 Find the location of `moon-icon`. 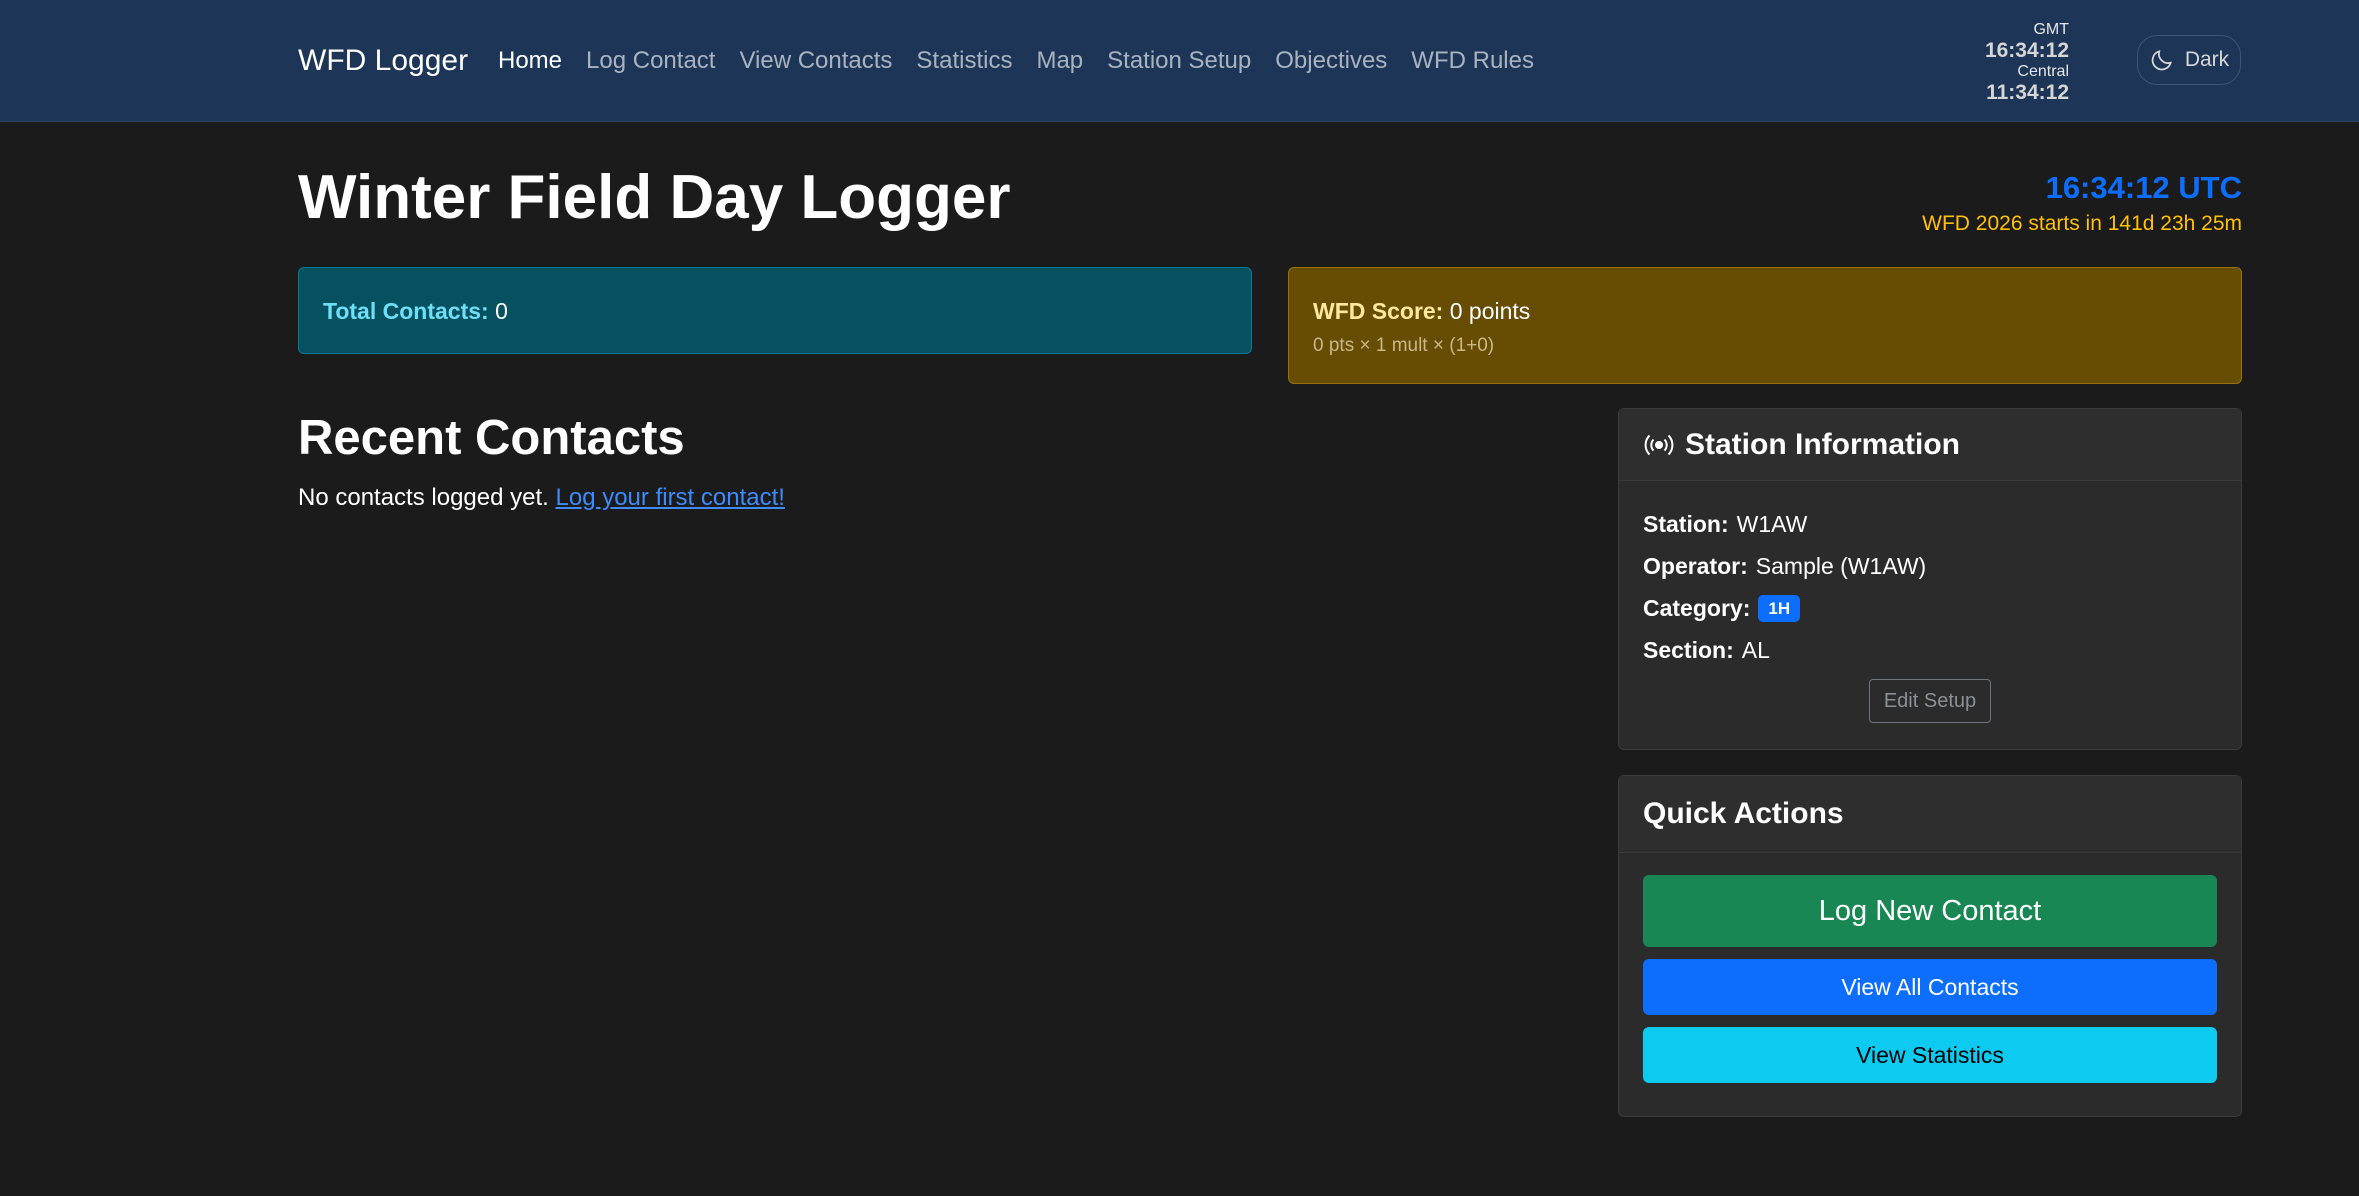

moon-icon is located at coordinates (2161, 60).